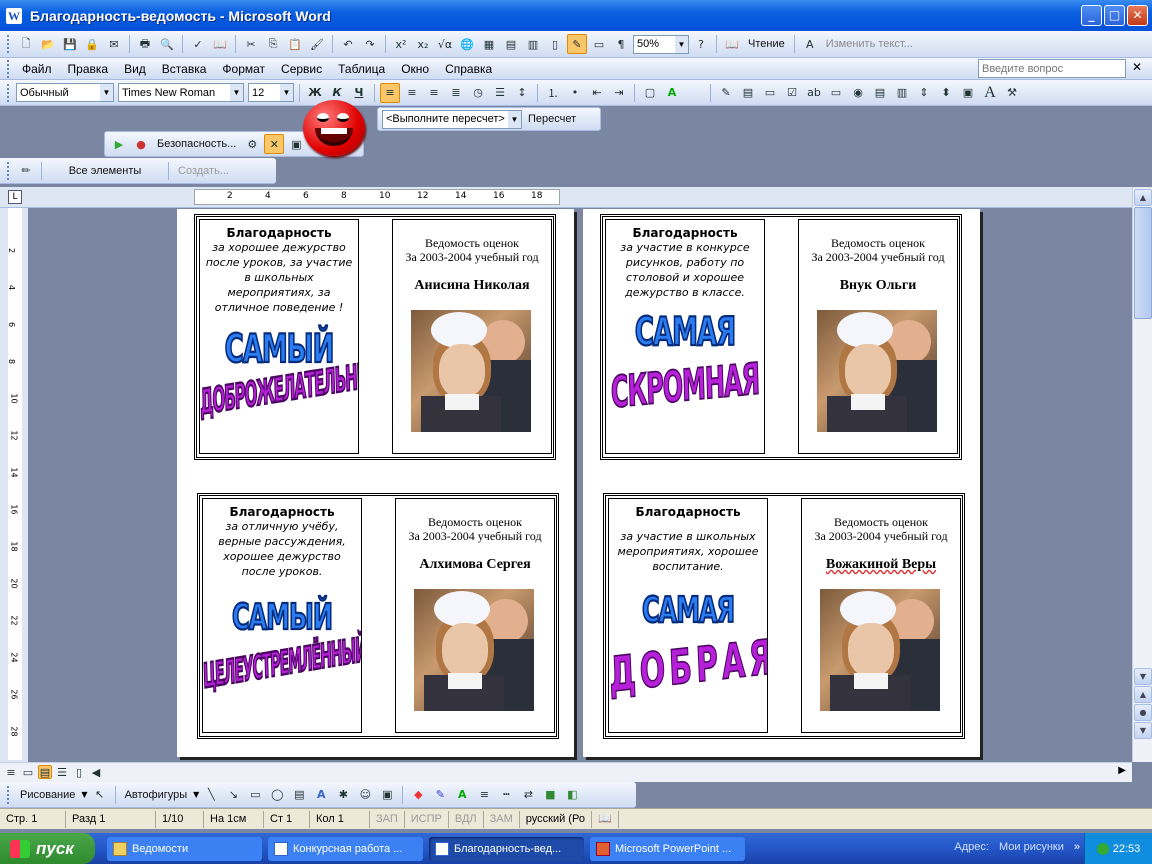 The image size is (1152, 864). Describe the element at coordinates (880, 93) in the screenshot. I see `listbox-icon: ▤` at that location.